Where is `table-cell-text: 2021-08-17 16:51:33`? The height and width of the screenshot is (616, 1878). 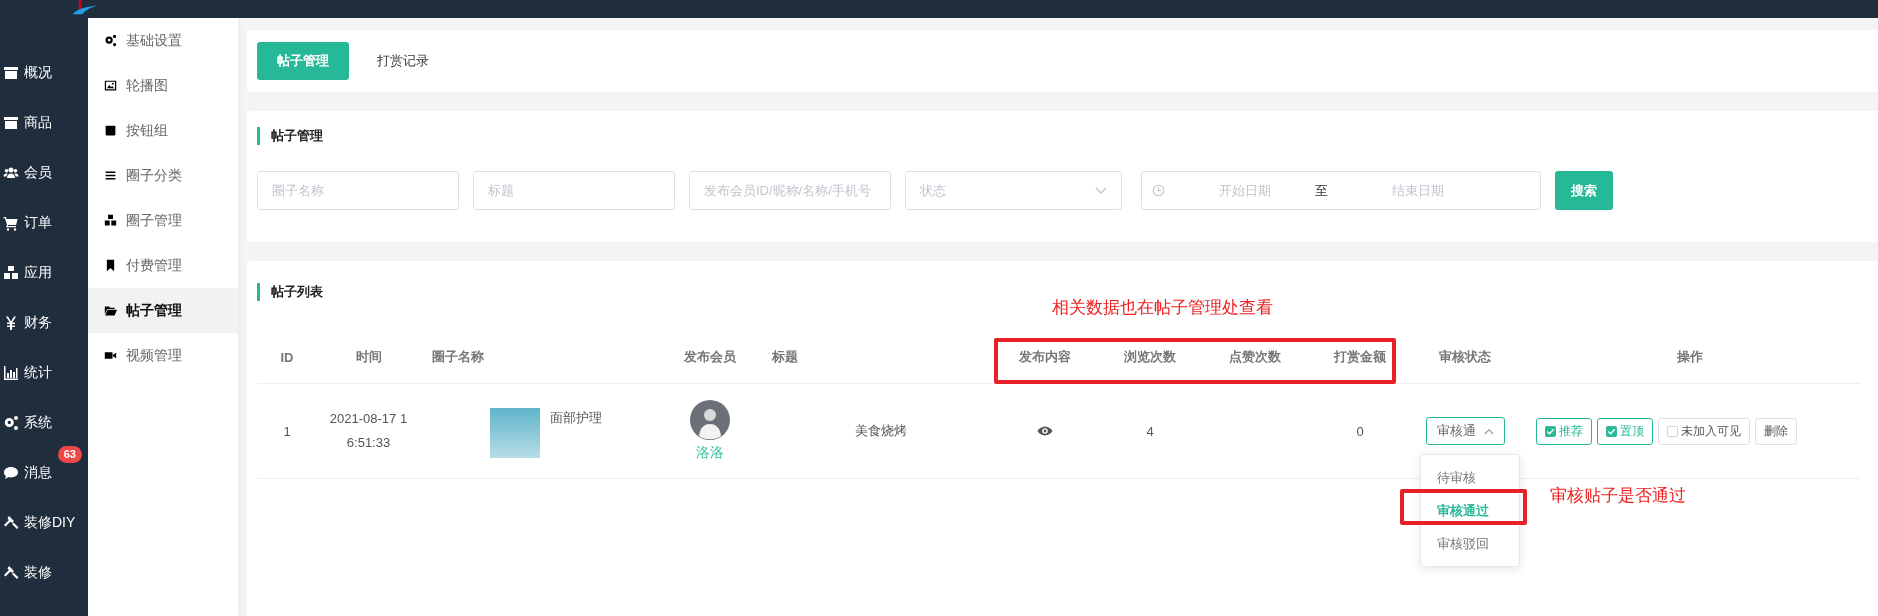
table-cell-text: 2021-08-17 16:51:33 is located at coordinates (368, 431).